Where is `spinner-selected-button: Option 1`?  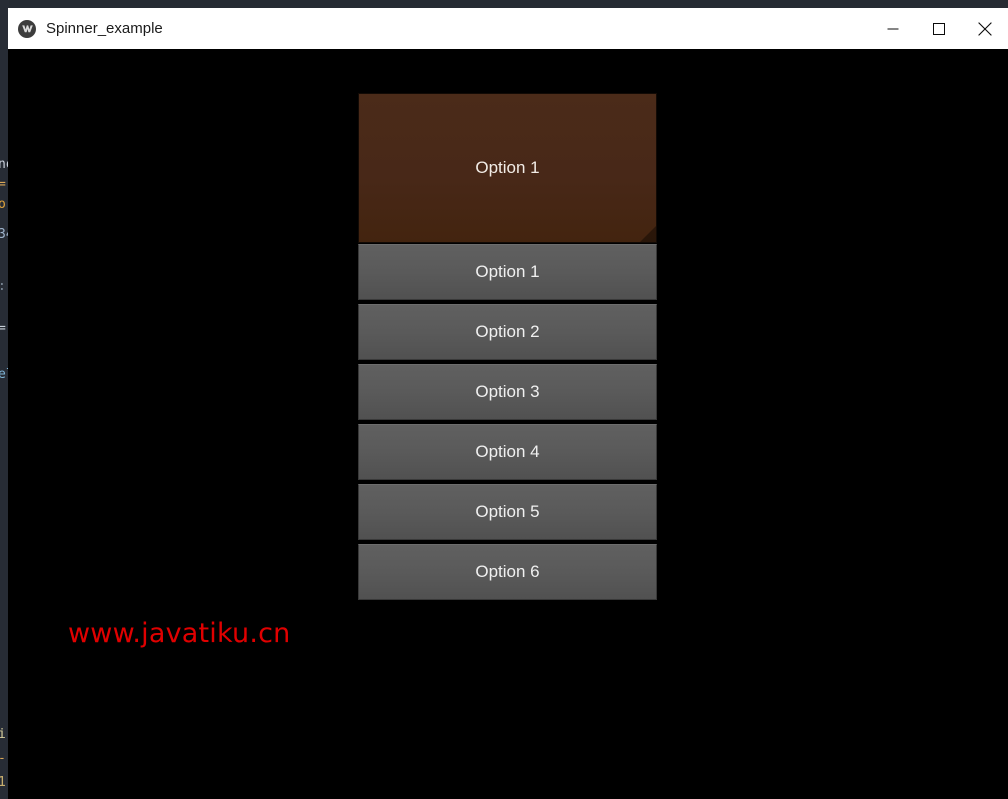
spinner-selected-button: Option 1 is located at coordinates (507, 168).